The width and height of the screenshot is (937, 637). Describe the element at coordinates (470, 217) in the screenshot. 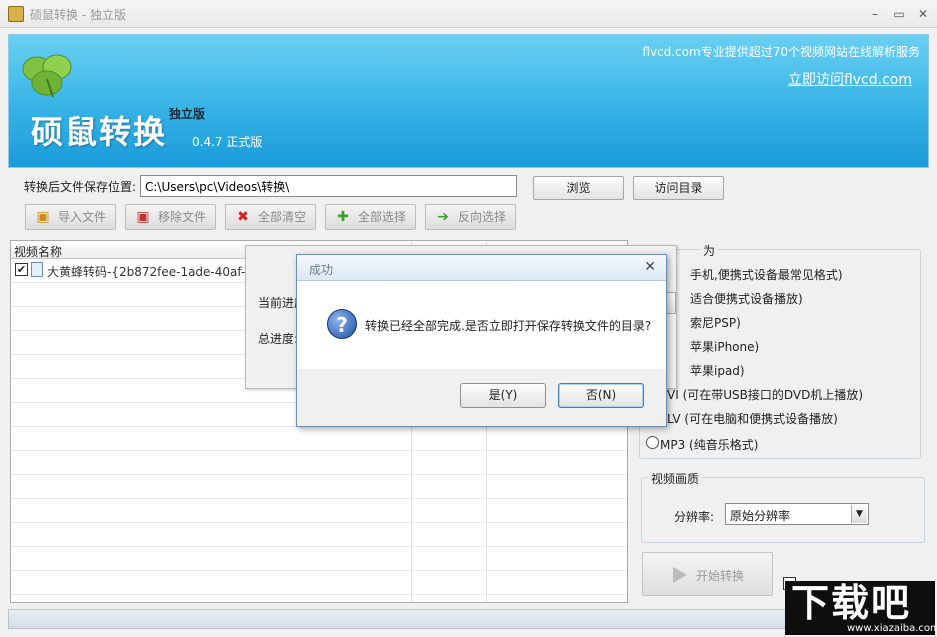

I see `invert-selection-button: ➔ 反向选择` at that location.